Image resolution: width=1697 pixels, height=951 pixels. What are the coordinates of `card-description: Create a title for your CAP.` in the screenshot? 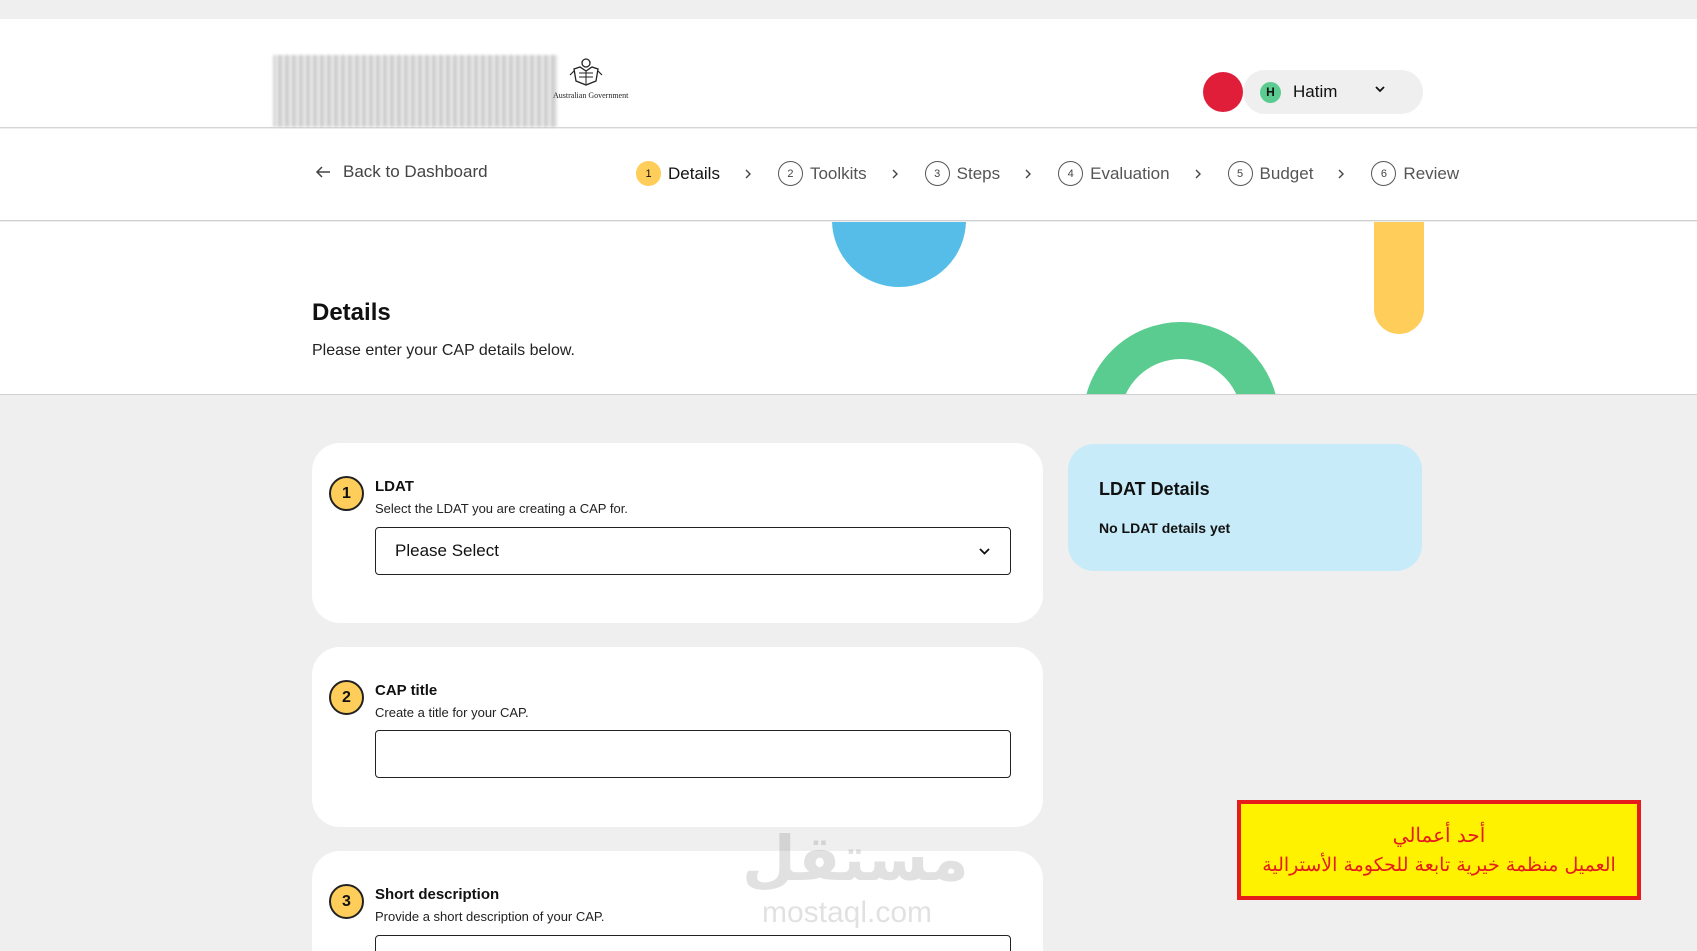 It's located at (452, 712).